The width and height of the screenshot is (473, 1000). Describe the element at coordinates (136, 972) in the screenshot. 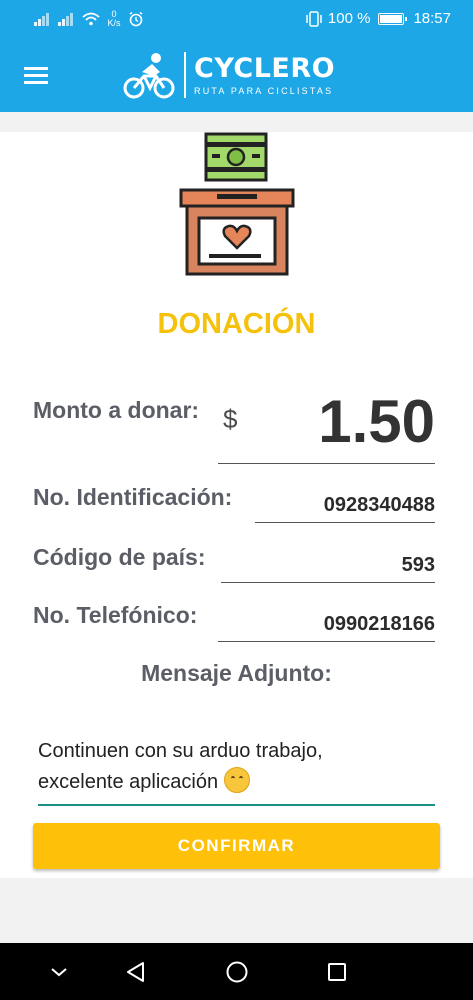

I see `back-icon` at that location.